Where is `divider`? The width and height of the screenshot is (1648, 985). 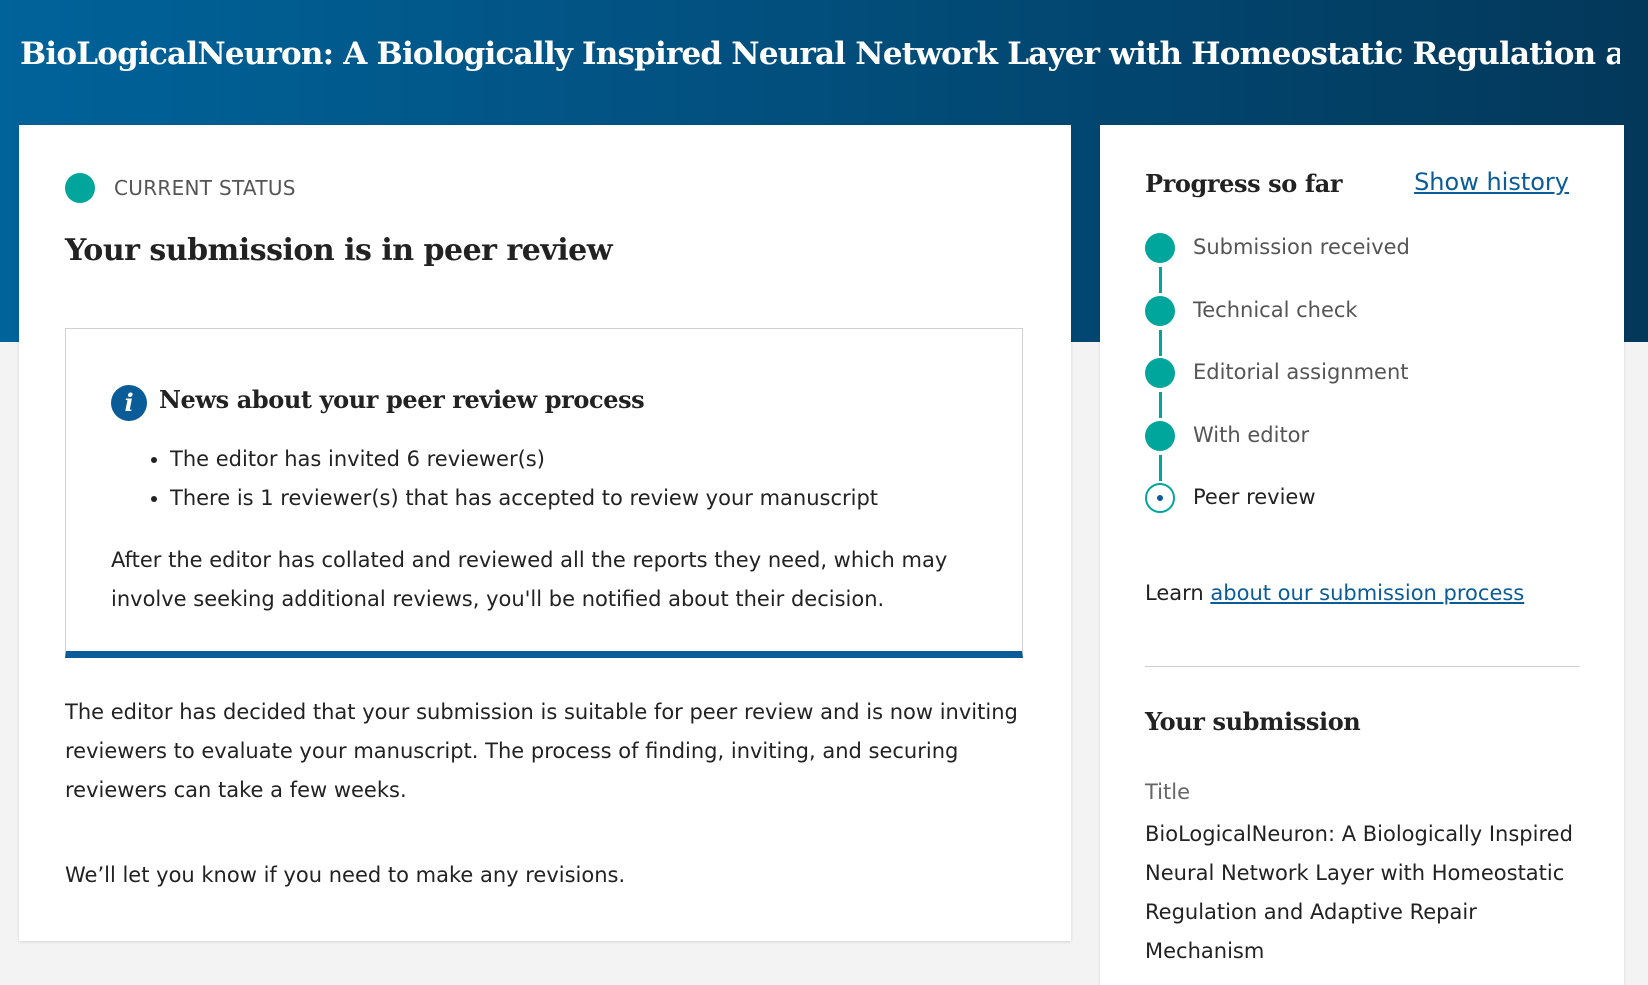 divider is located at coordinates (1362, 666).